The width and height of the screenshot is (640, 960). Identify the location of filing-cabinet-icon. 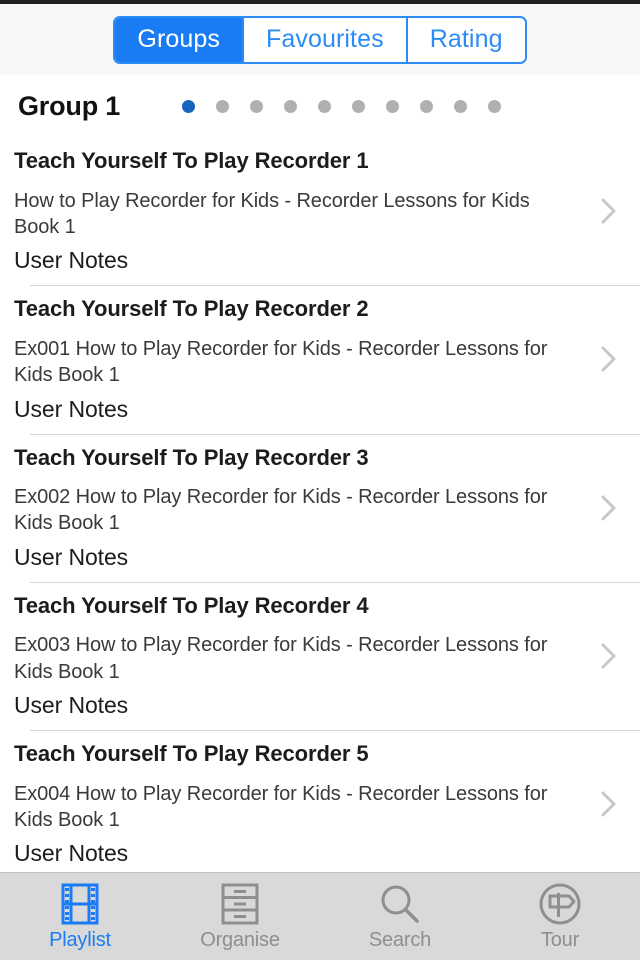
(240, 904).